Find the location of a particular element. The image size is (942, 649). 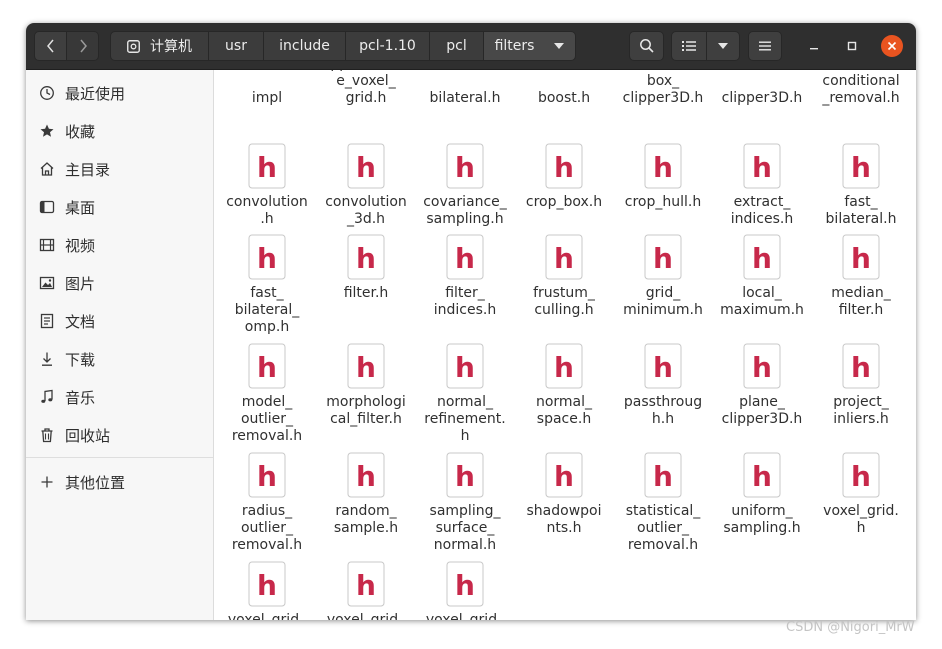

back-button is located at coordinates (50, 46).